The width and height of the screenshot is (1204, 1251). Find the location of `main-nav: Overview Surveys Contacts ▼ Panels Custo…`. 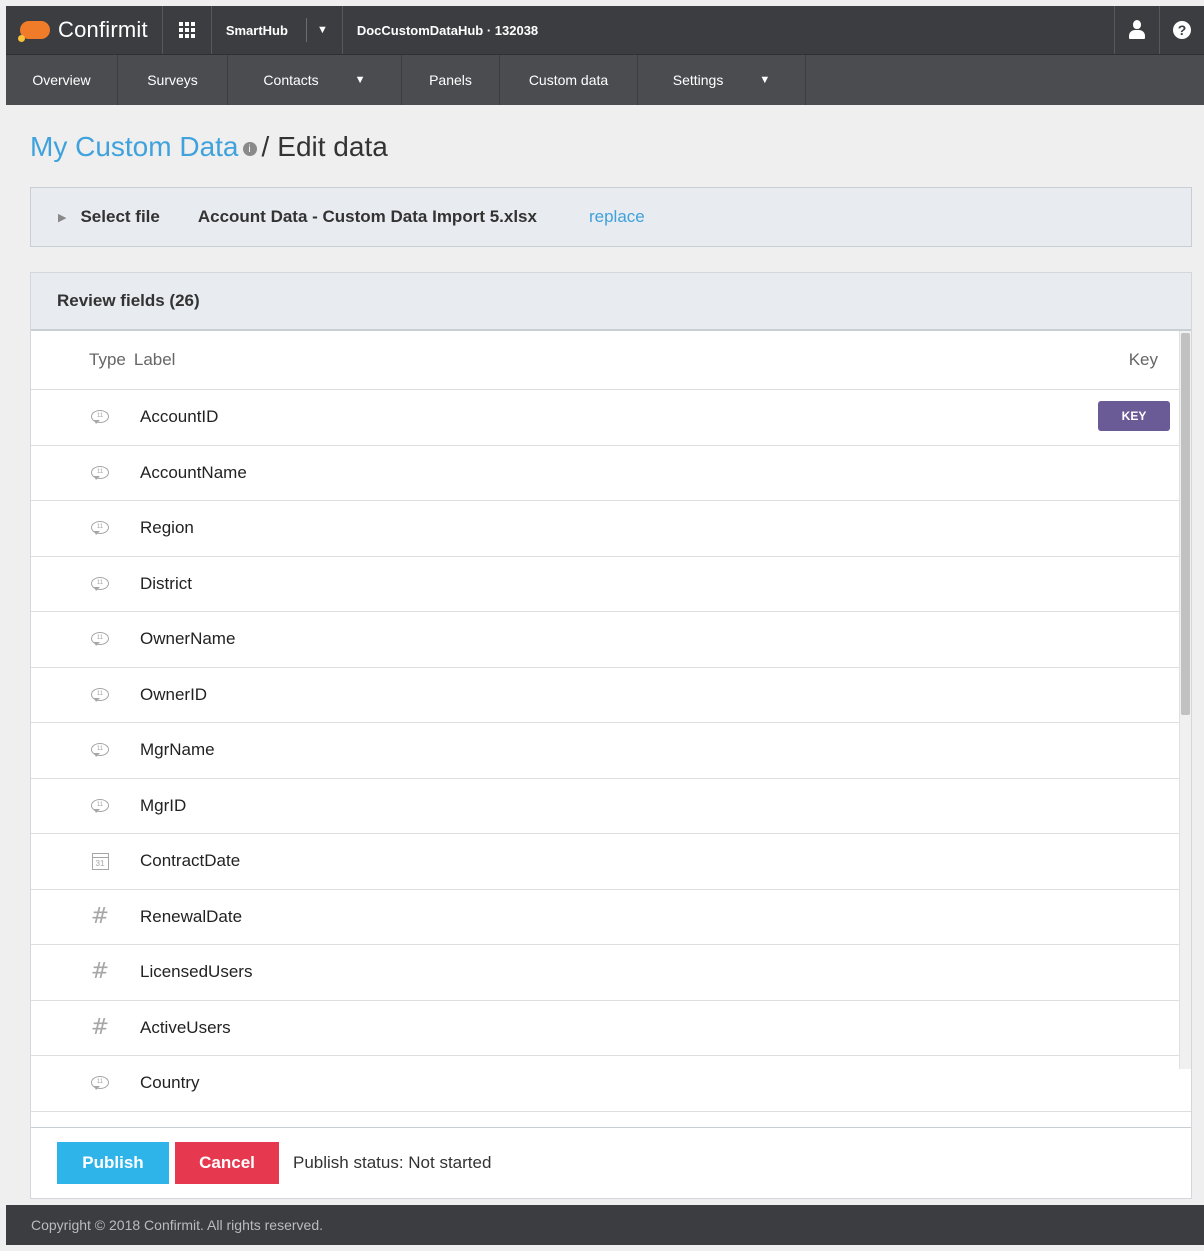

main-nav: Overview Surveys Contacts ▼ Panels Custo… is located at coordinates (605, 79).